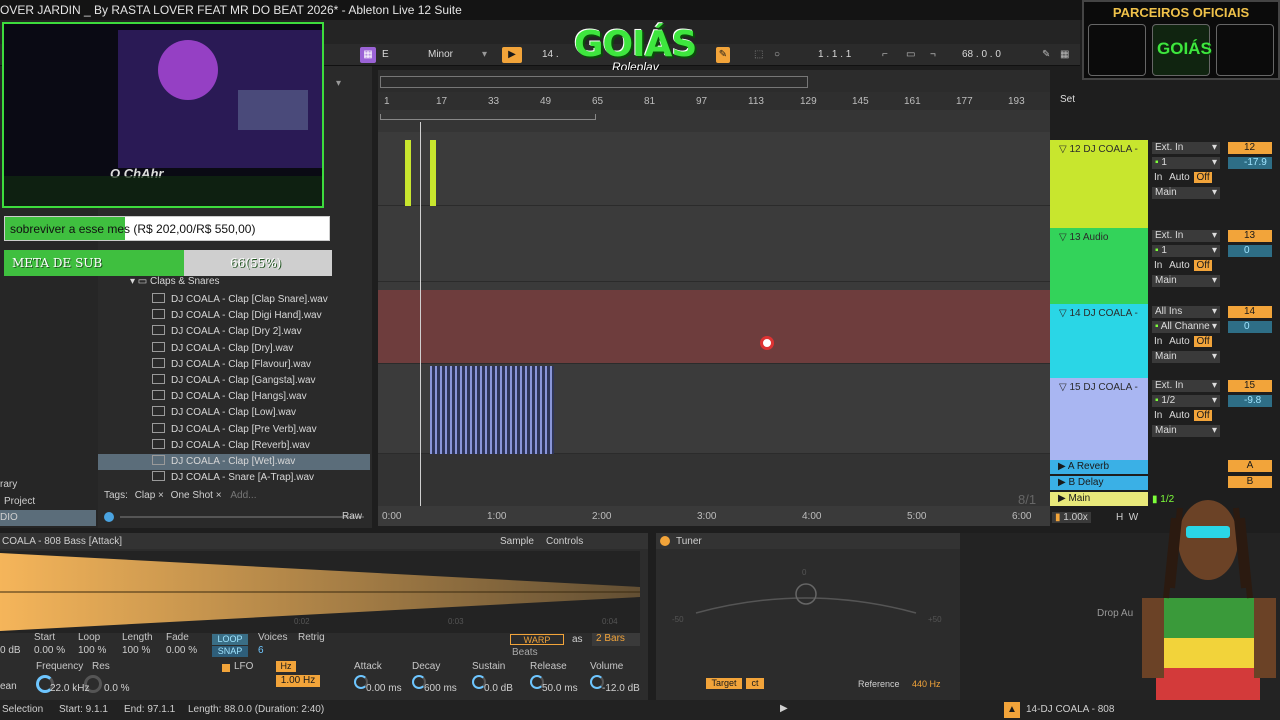  What do you see at coordinates (512, 55) in the screenshot?
I see `follow-button: ▶` at bounding box center [512, 55].